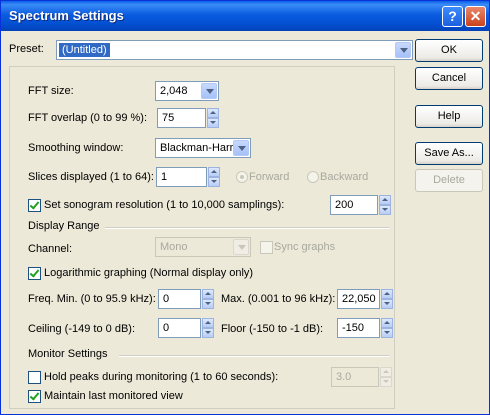 The height and width of the screenshot is (415, 490). Describe the element at coordinates (113, 396) in the screenshot. I see `maintain-view-label: Maintain last monitored view` at that location.